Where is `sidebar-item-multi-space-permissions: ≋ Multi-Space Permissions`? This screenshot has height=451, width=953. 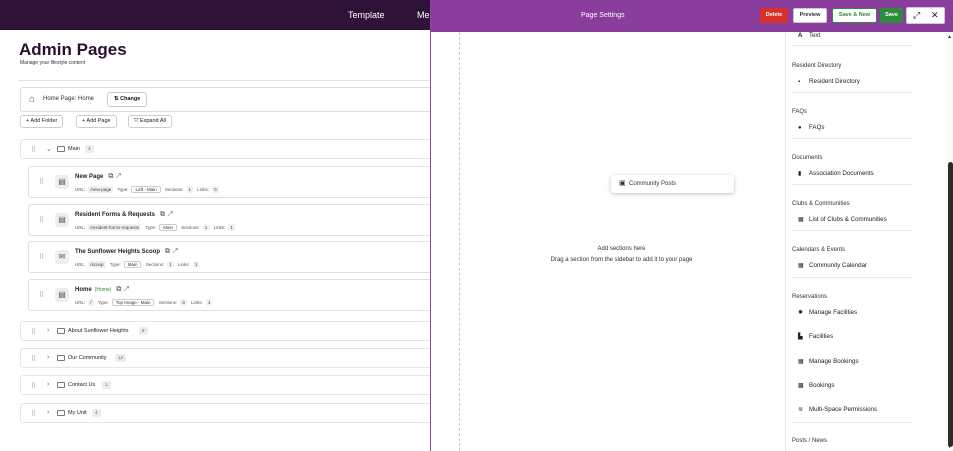
sidebar-item-multi-space-permissions: ≋ Multi-Space Permissions is located at coordinates (837, 409).